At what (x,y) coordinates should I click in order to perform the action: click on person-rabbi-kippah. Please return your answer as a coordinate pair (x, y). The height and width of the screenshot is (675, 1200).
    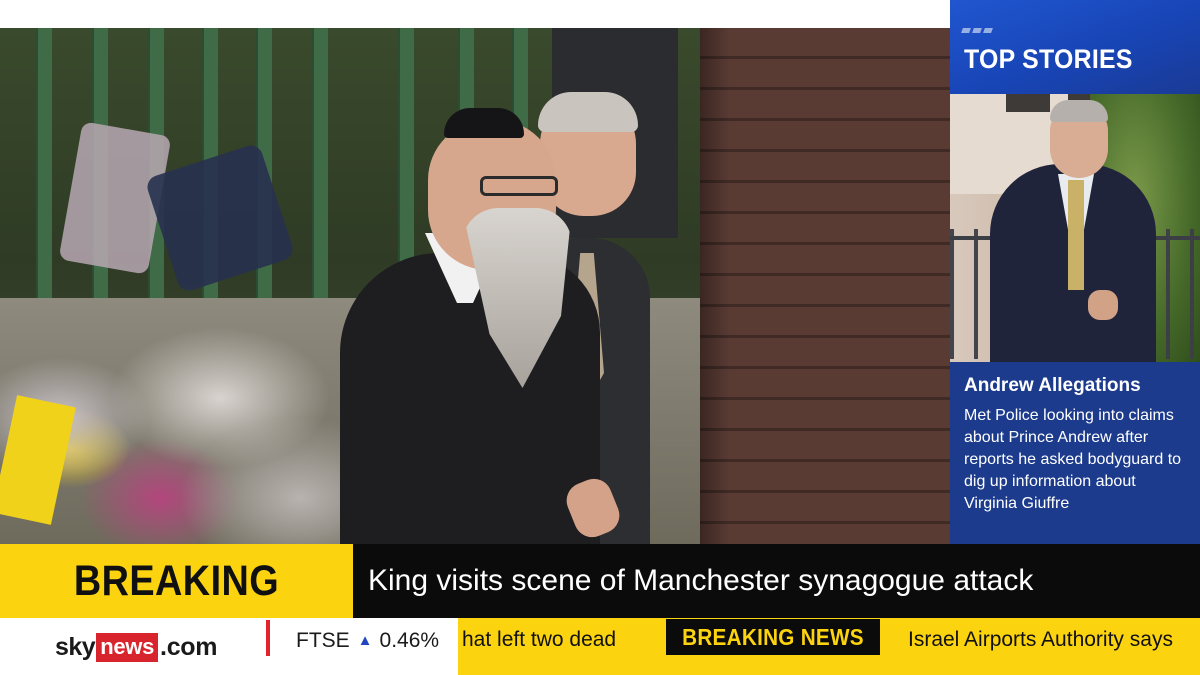
    Looking at the image, I should click on (484, 123).